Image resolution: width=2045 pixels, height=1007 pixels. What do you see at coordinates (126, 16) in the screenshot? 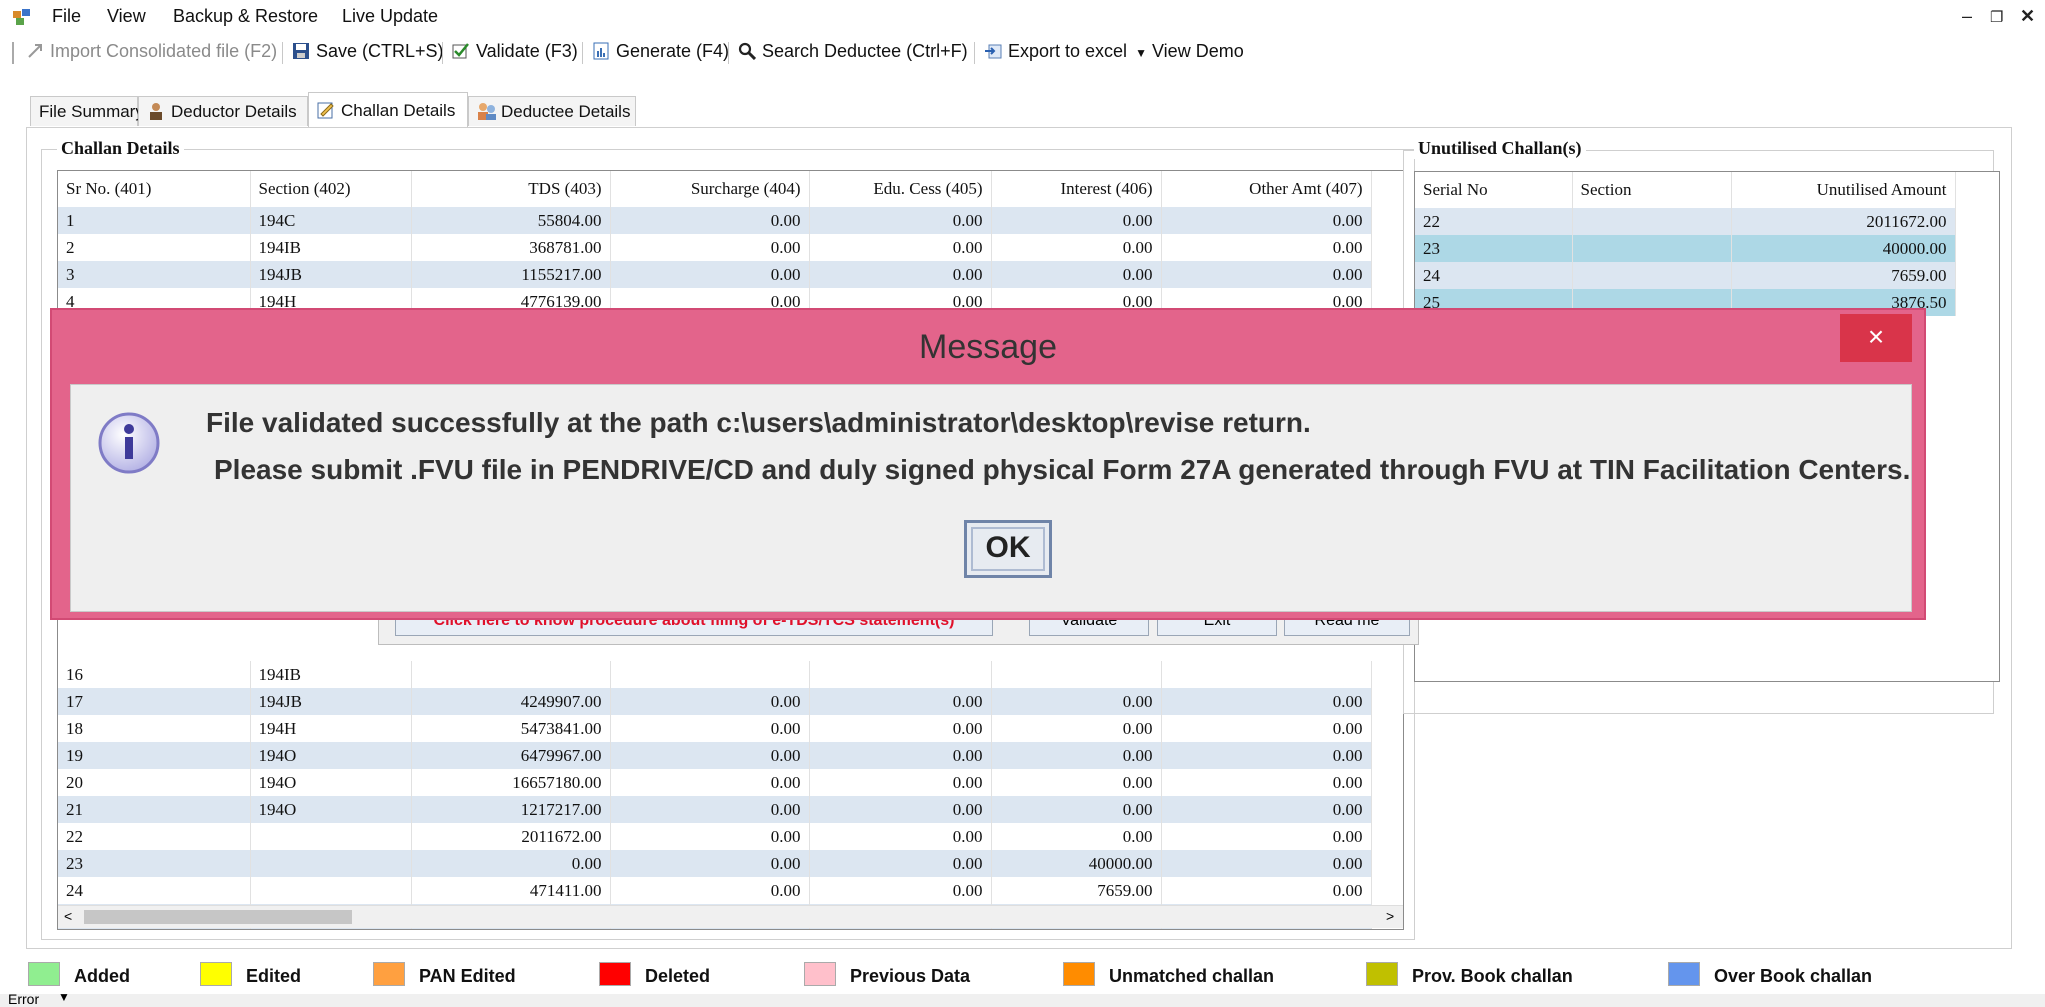
I see `menu-view: View` at bounding box center [126, 16].